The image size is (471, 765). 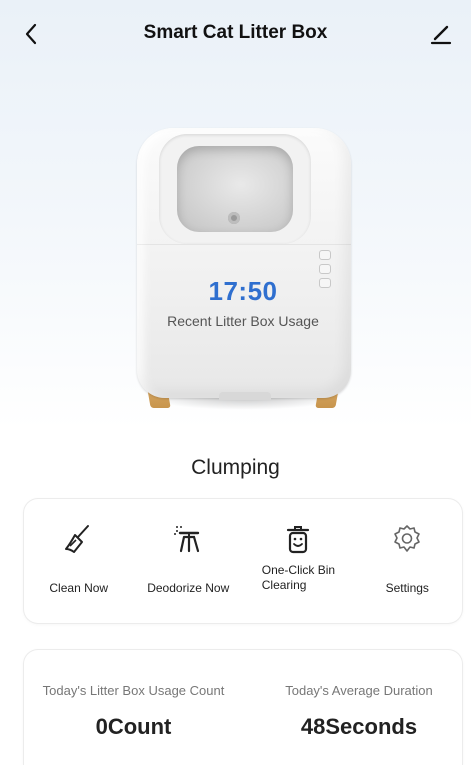 What do you see at coordinates (244, 244) in the screenshot?
I see `device-seam` at bounding box center [244, 244].